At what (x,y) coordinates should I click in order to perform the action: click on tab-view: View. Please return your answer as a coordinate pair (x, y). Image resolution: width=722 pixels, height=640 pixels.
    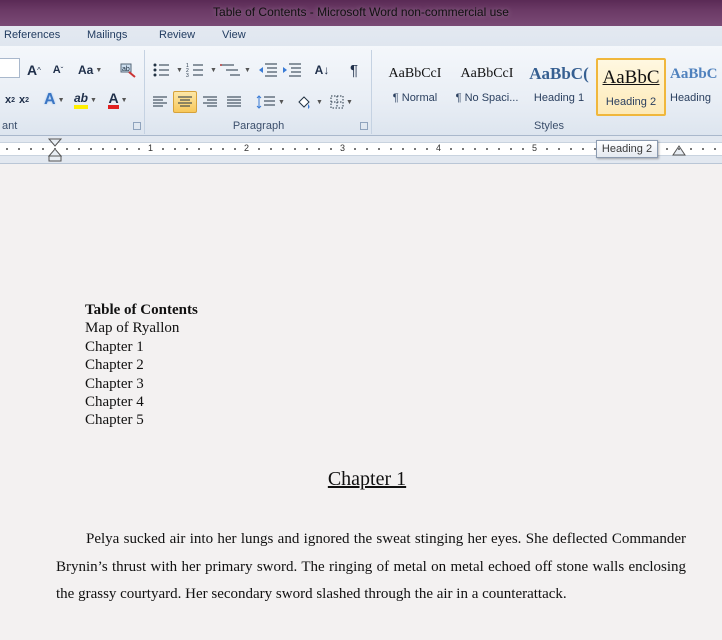
    Looking at the image, I should click on (234, 35).